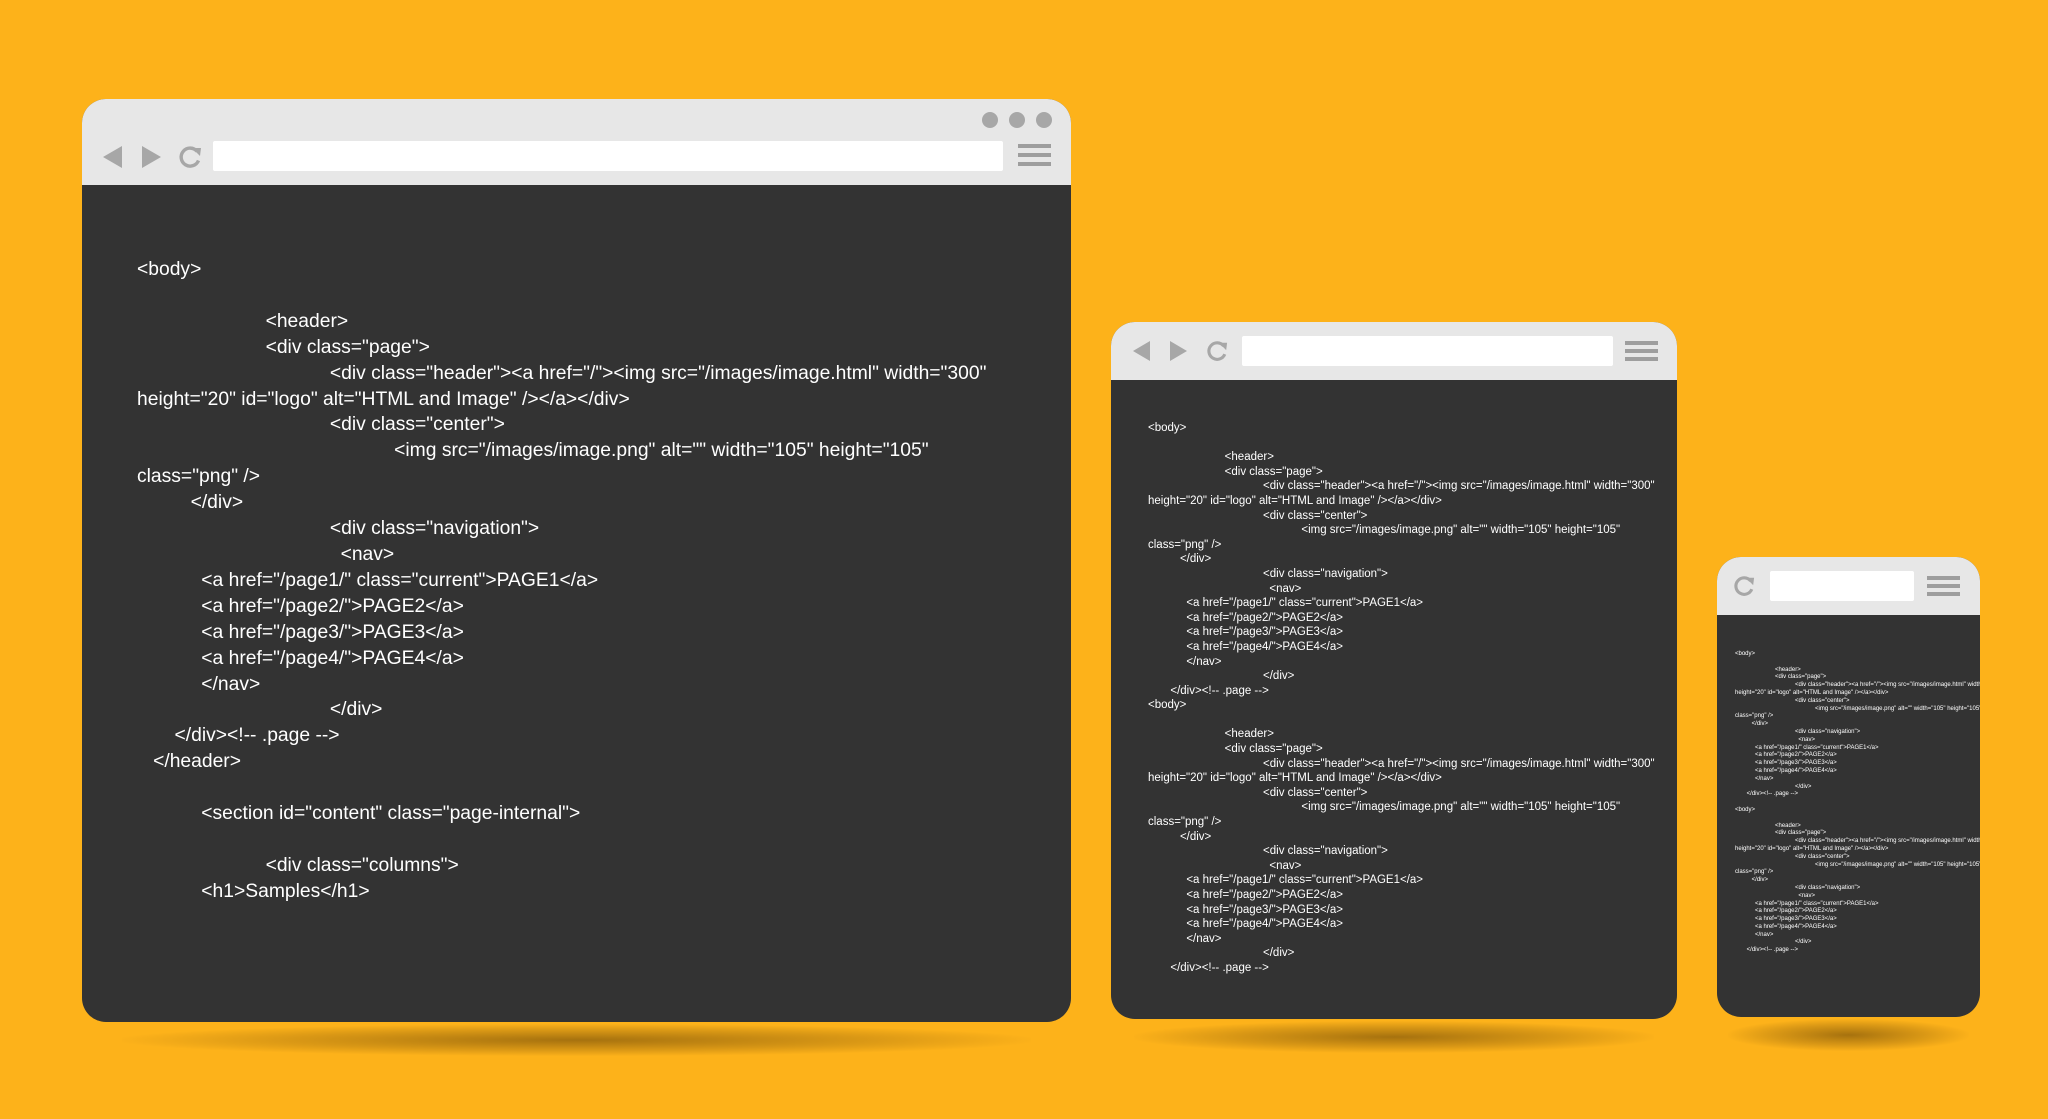  What do you see at coordinates (1848, 1035) in the screenshot?
I see `phone-window-shadow` at bounding box center [1848, 1035].